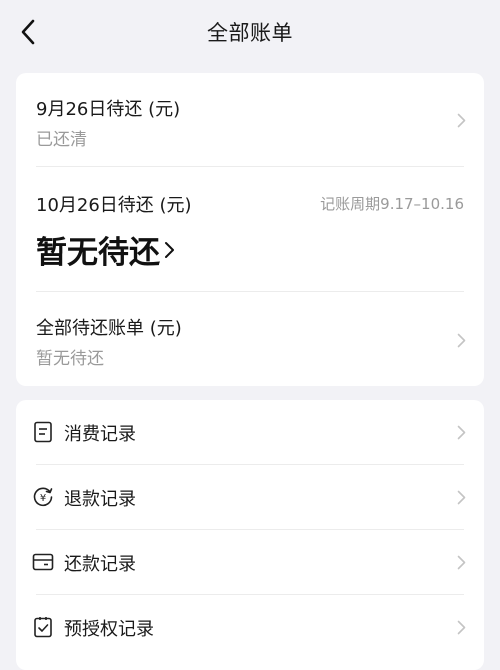 Image resolution: width=500 pixels, height=670 pixels. I want to click on bill-amount-link: 暂无待还, so click(106, 249).